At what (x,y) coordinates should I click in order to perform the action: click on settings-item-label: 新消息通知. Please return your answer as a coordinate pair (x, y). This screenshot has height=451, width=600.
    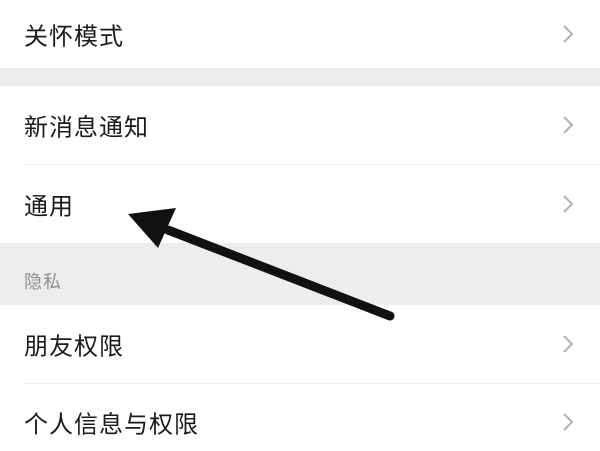
    Looking at the image, I should click on (86, 127).